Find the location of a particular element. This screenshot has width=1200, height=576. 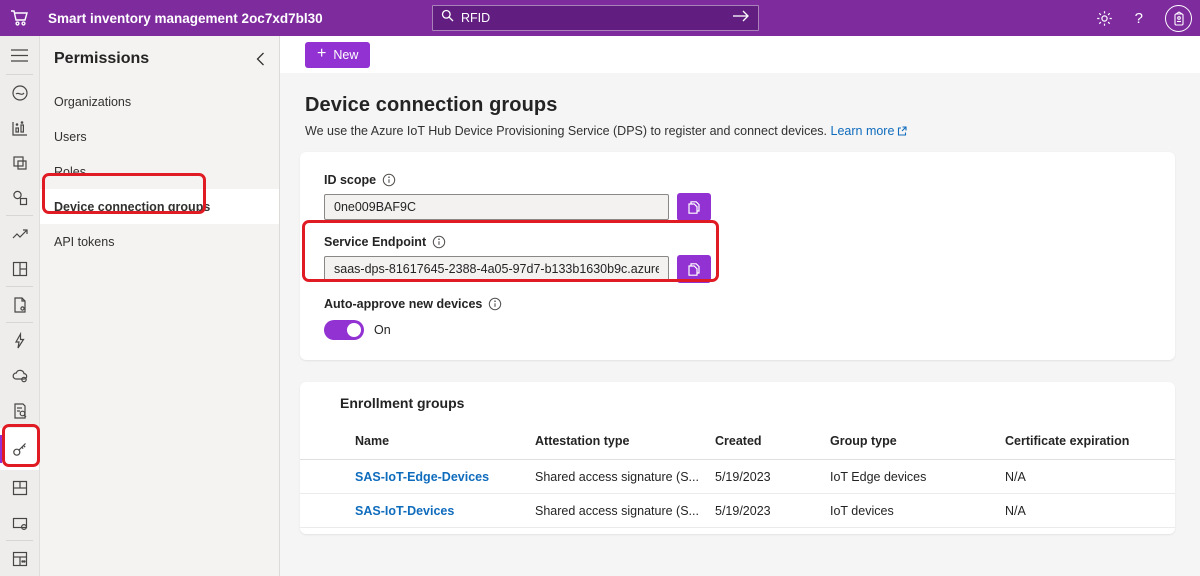

enrollment-group-link: SAS-IoT-Edge-Devices is located at coordinates (445, 477).